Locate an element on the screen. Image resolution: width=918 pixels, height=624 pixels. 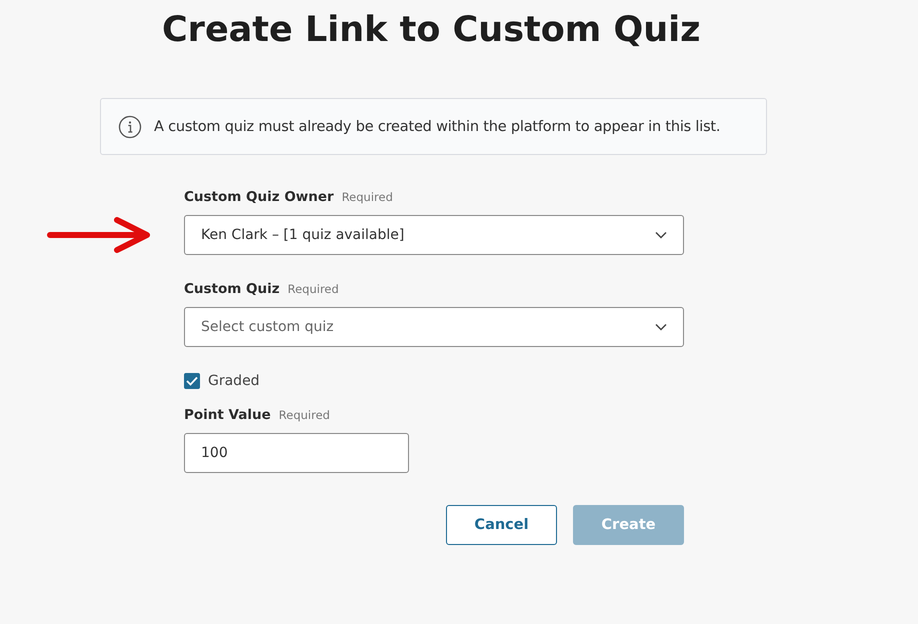
checkbox is located at coordinates (192, 381).